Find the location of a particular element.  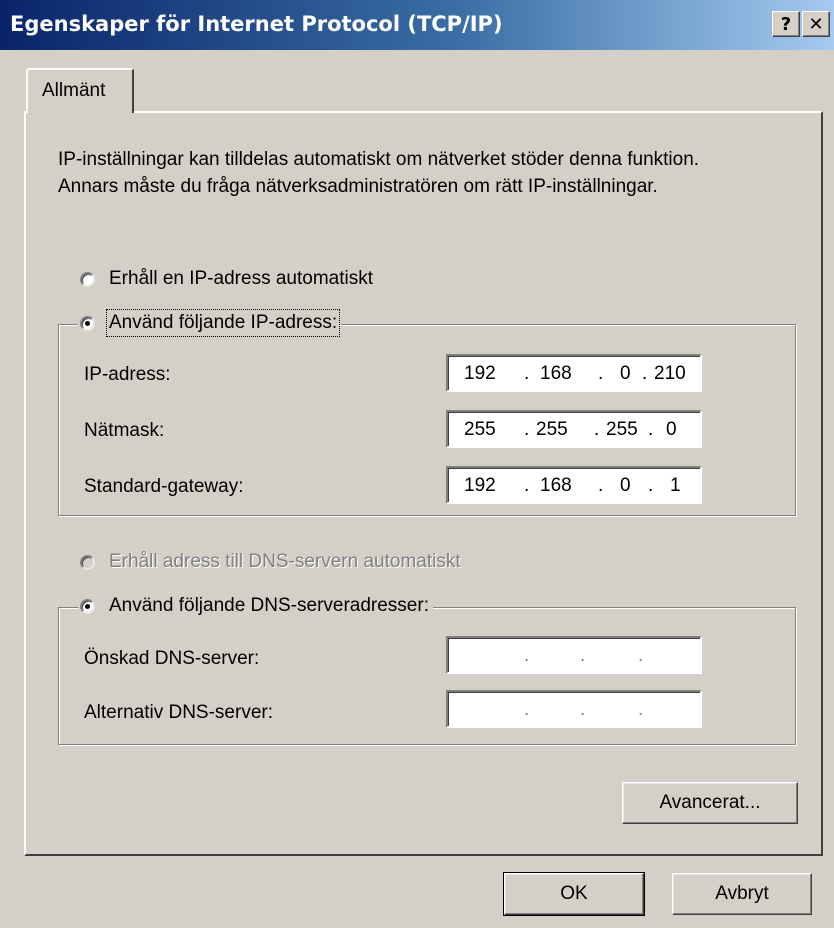

ip-address-input: 192 . 168 . 0 . 210 is located at coordinates (574, 373).